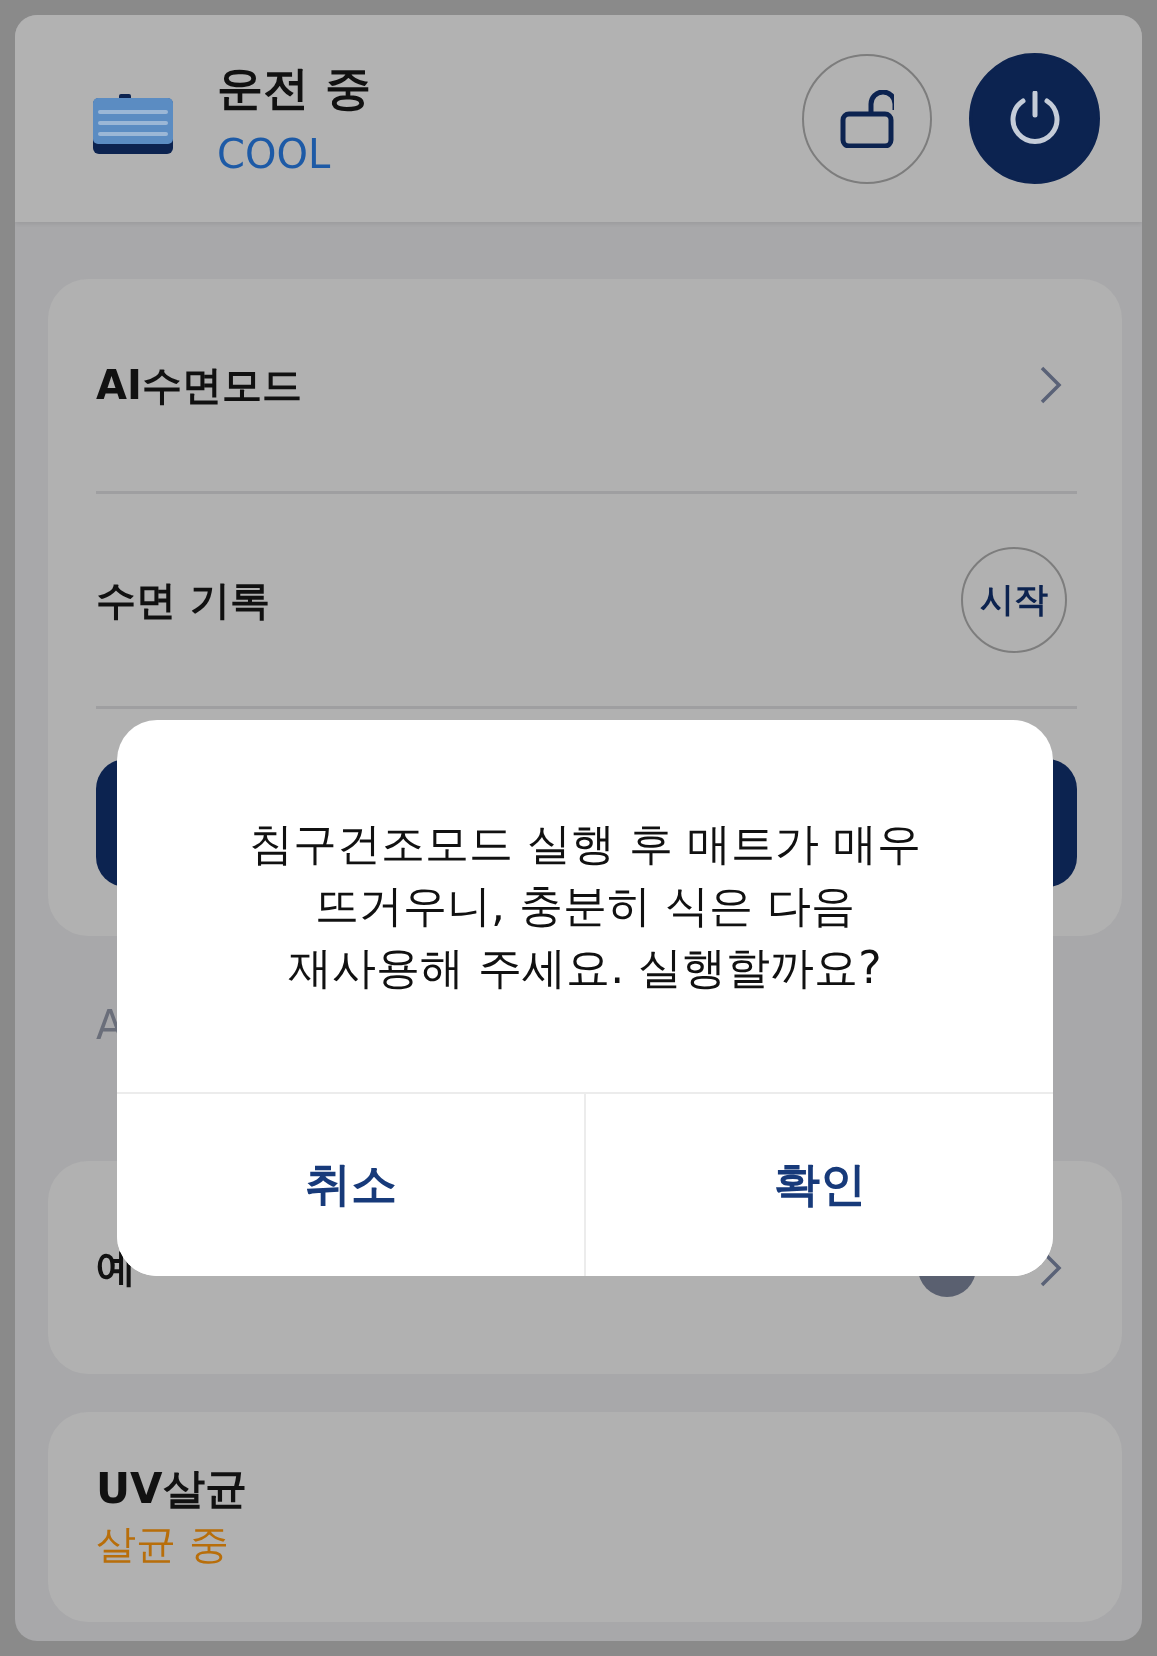  Describe the element at coordinates (163, 1544) in the screenshot. I see `uv-status: 살균 중` at that location.